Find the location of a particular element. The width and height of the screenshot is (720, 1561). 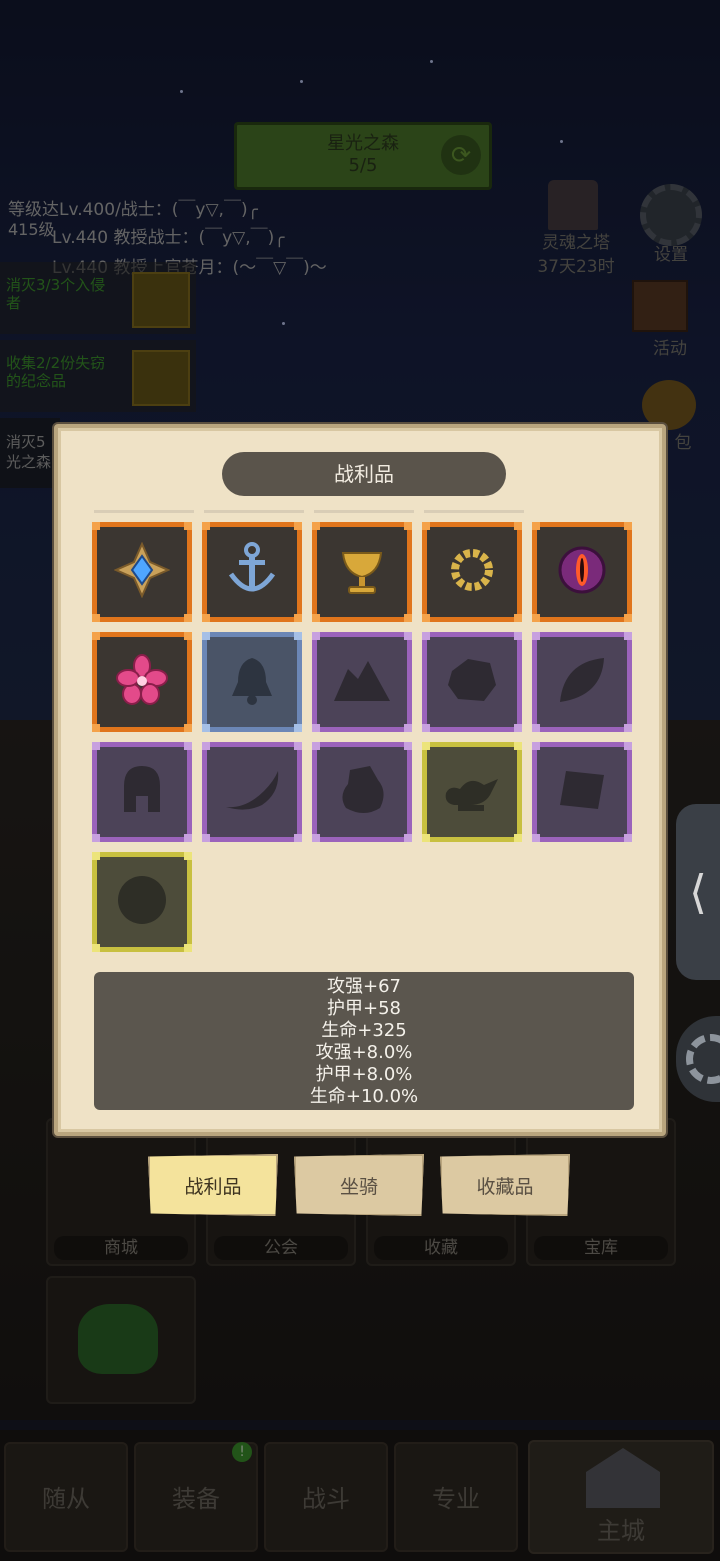

horn-silhouette-icon is located at coordinates (252, 792).